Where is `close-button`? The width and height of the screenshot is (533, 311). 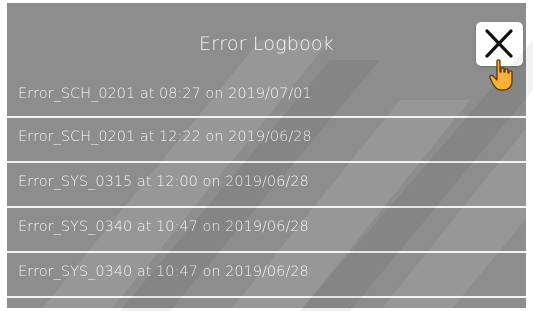
close-button is located at coordinates (499, 44).